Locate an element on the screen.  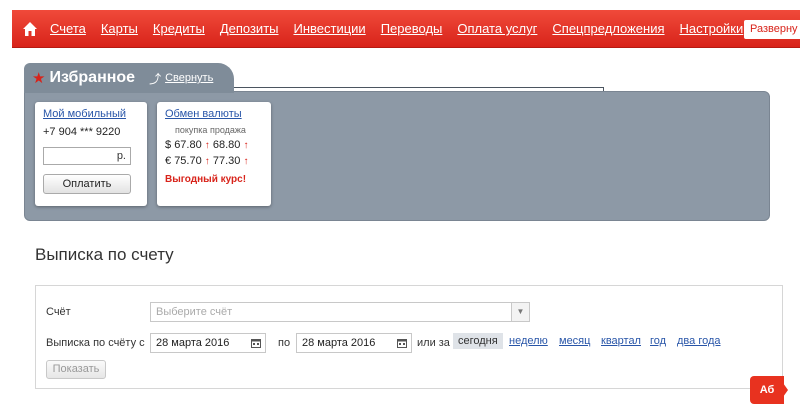
account-placeholder: Выберите счёт is located at coordinates (194, 312).